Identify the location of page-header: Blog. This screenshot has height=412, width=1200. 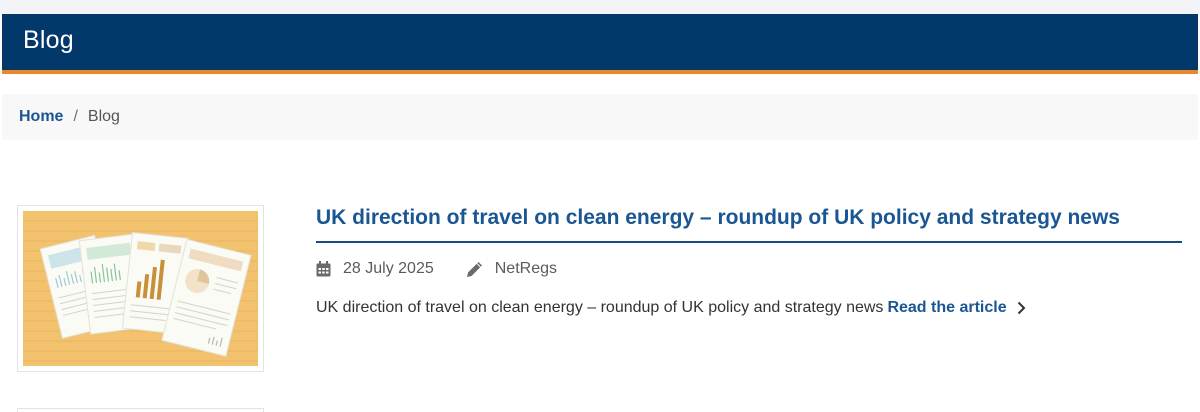
(600, 44).